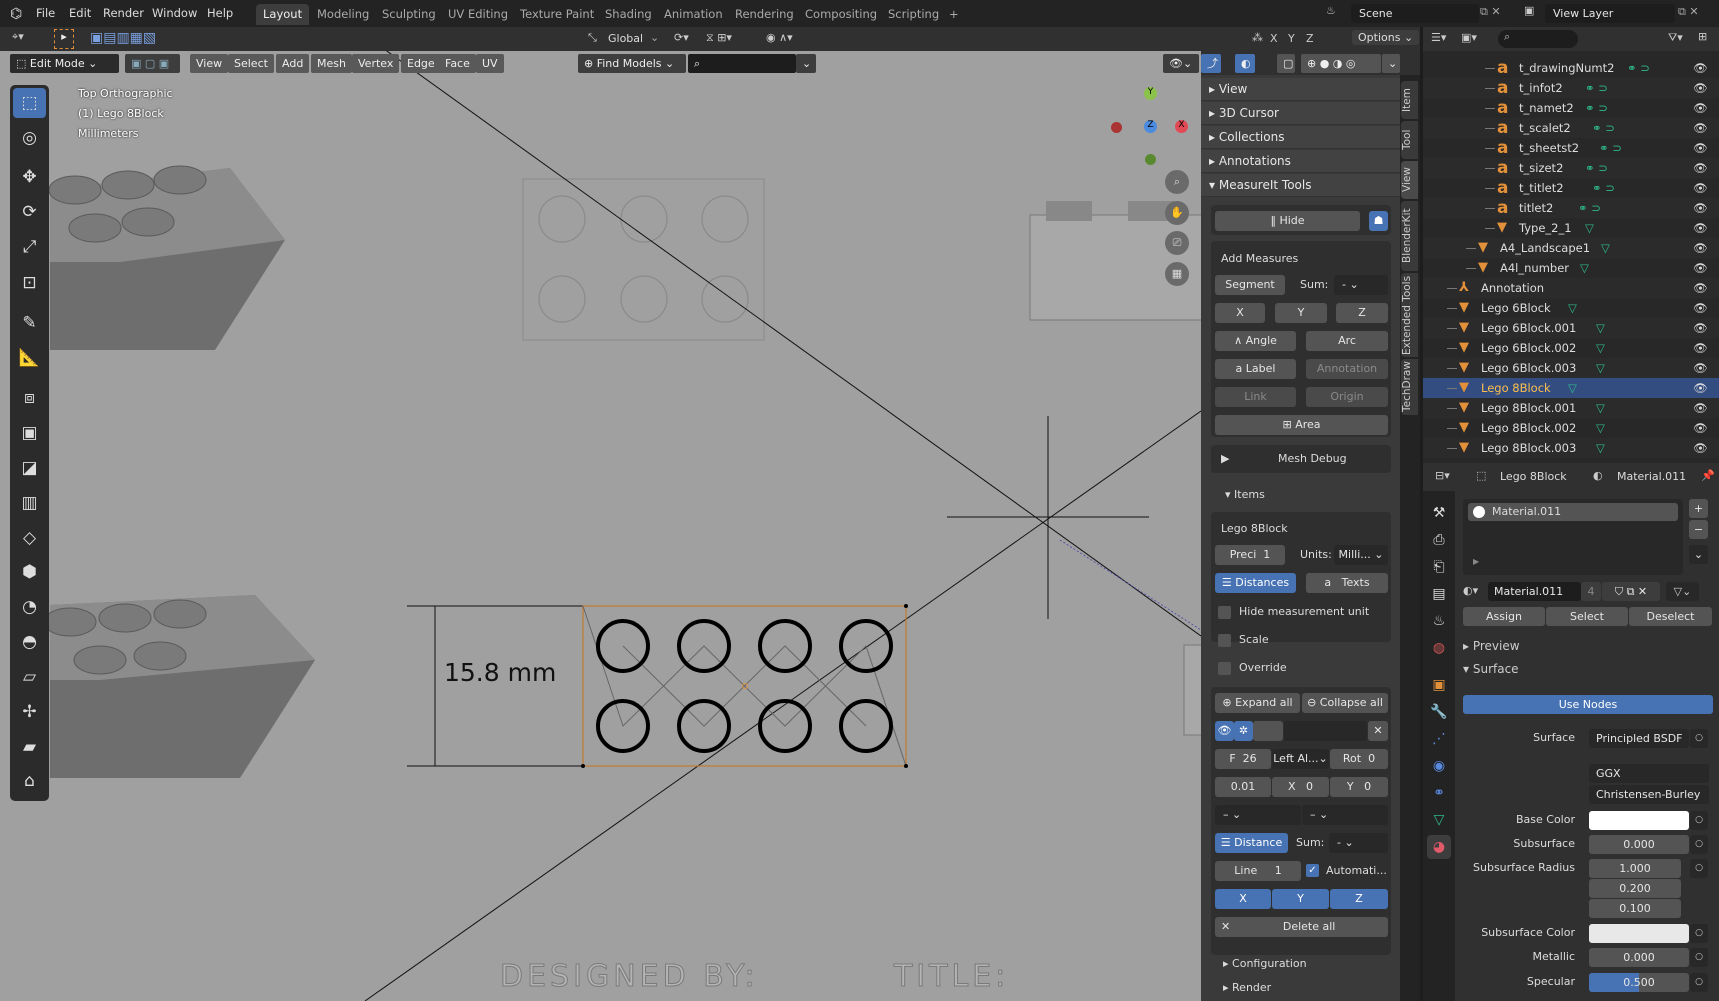 The image size is (1719, 1001). I want to click on gizmo-neg-x, so click(1116, 127).